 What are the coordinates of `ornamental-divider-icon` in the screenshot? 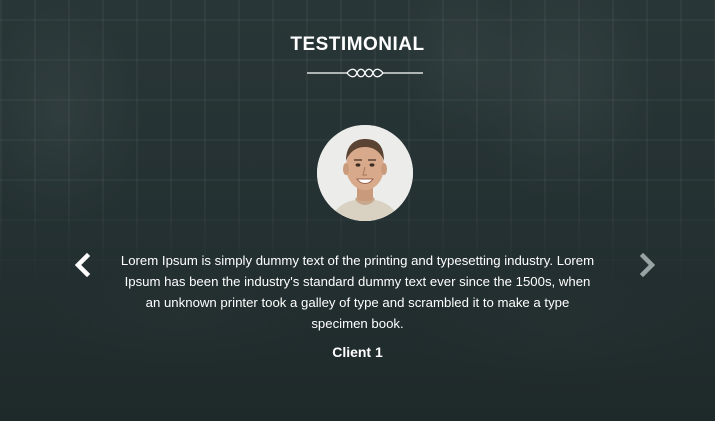 It's located at (365, 73).